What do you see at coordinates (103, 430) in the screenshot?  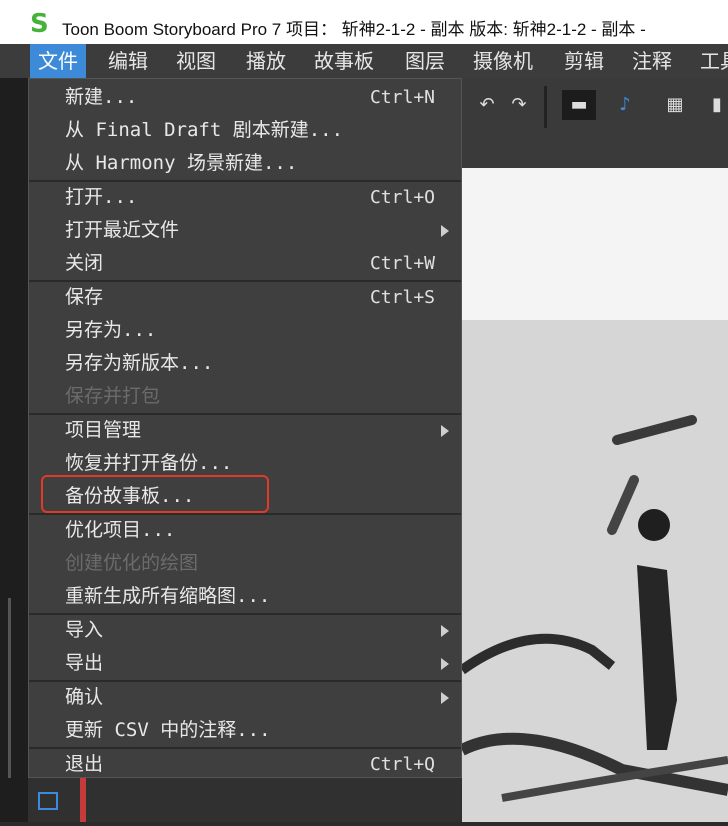 I see `menu-item-label: 项目管理` at bounding box center [103, 430].